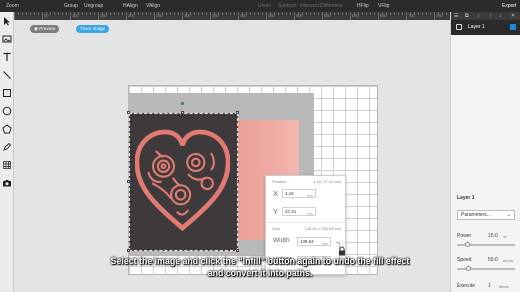 The image size is (520, 292). I want to click on layer-add-icon: ☰, so click(456, 16).